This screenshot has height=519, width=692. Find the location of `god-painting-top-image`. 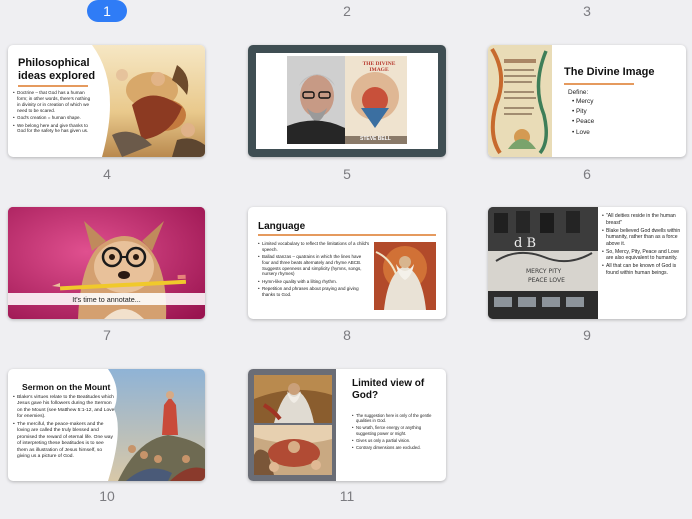

god-painting-top-image is located at coordinates (293, 399).